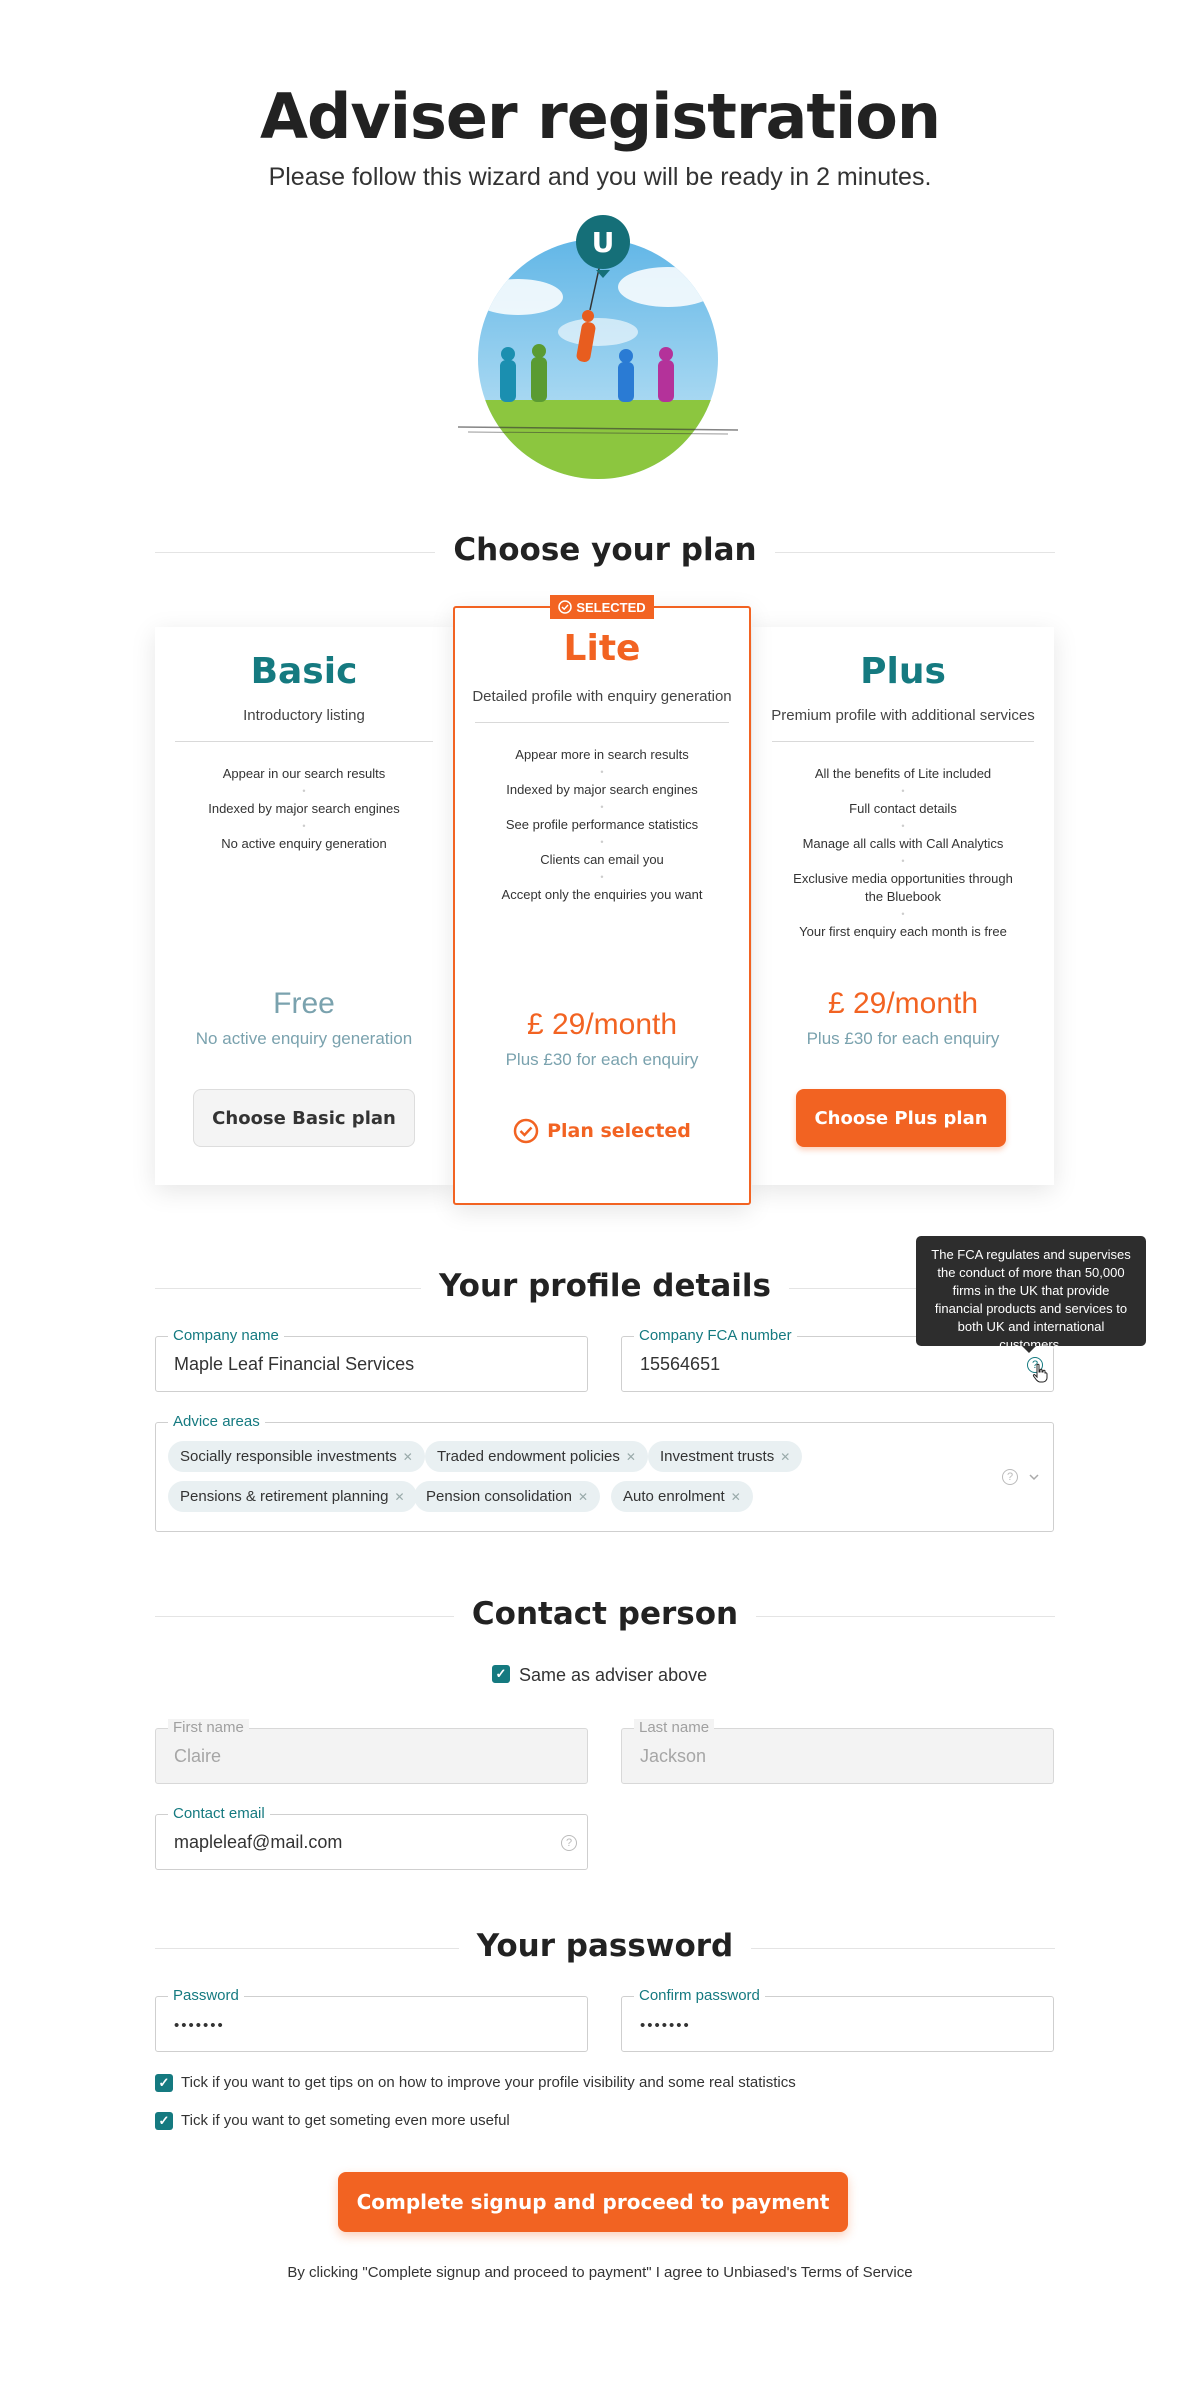 The image size is (1200, 2398). I want to click on profile-heading-text: Your profile details, so click(605, 1286).